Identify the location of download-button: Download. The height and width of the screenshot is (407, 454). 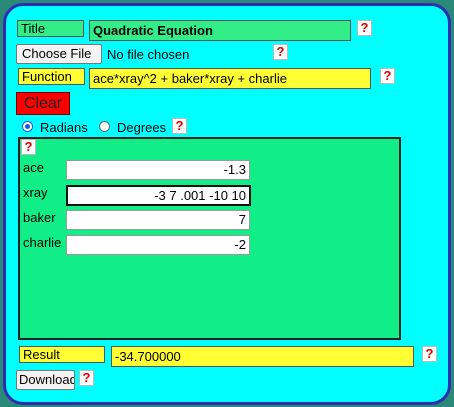
(45, 380).